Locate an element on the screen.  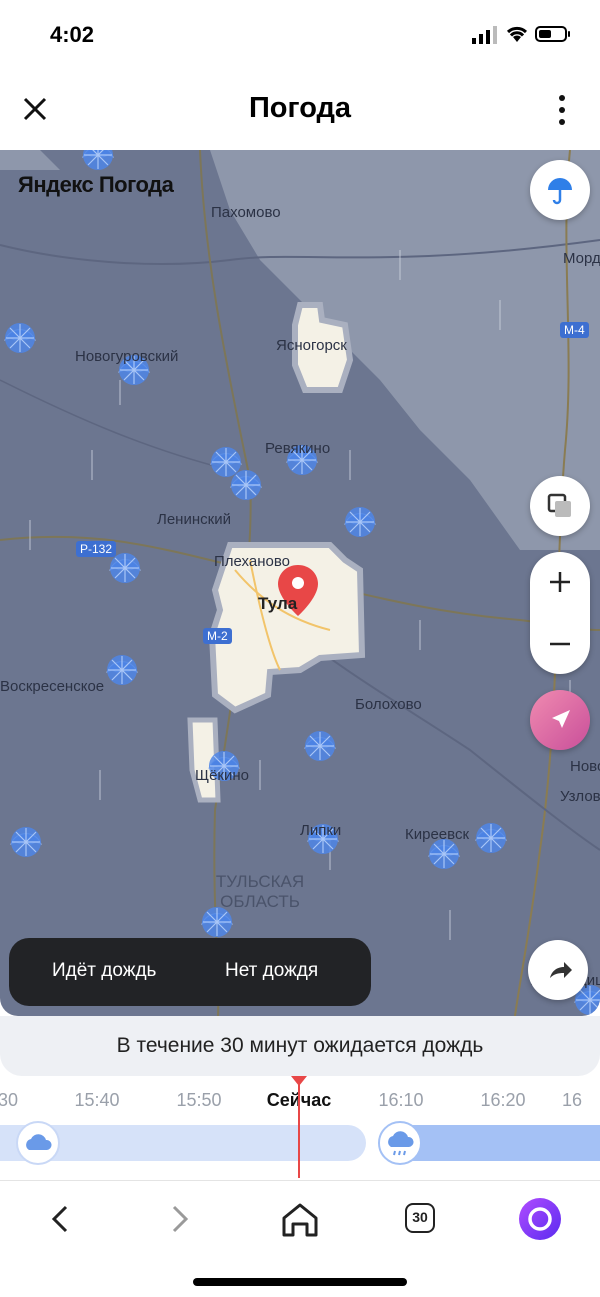
navigation-arrow-icon is located at coordinates (561, 719).